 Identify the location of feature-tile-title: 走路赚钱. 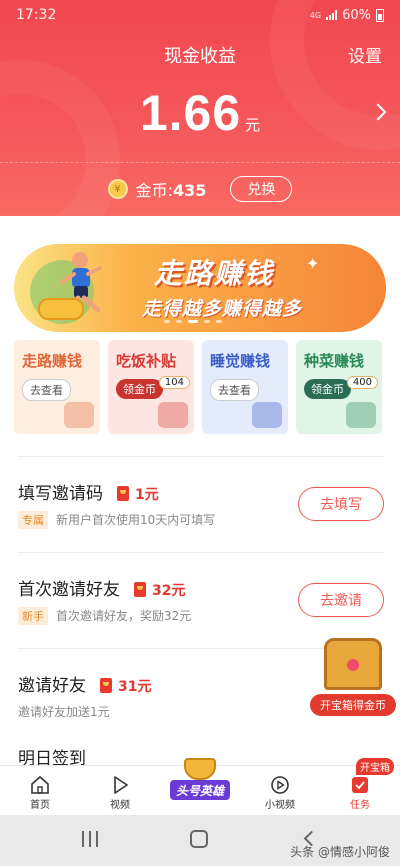
(52, 361).